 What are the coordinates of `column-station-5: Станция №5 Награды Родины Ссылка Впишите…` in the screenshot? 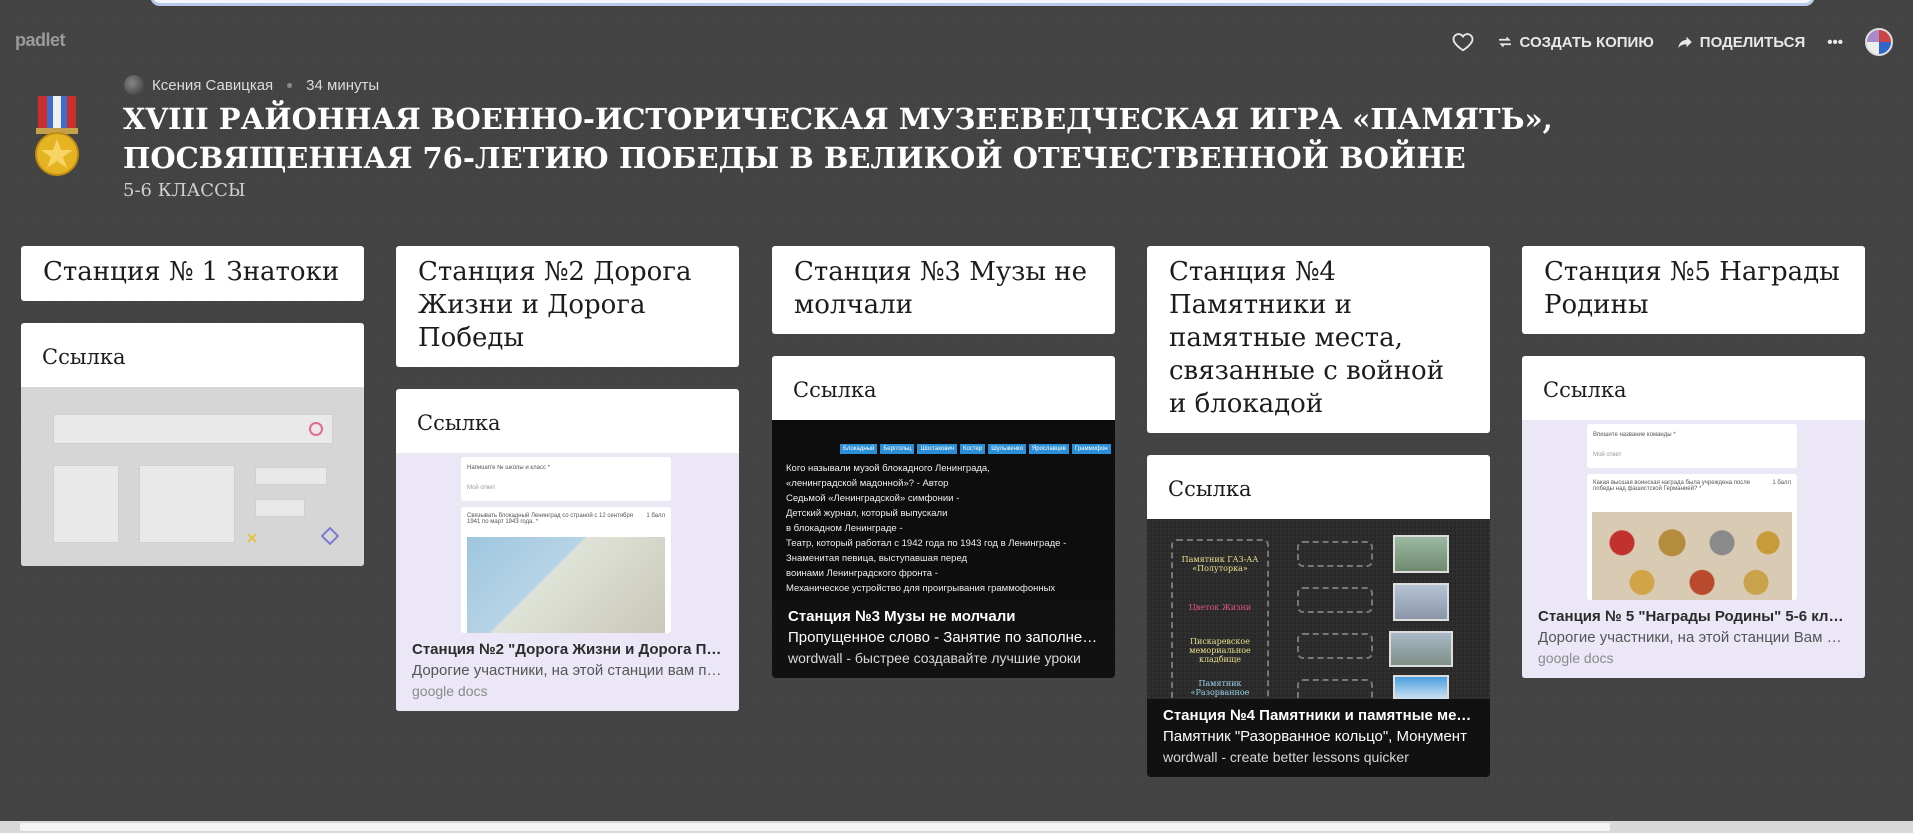 It's located at (1693, 462).